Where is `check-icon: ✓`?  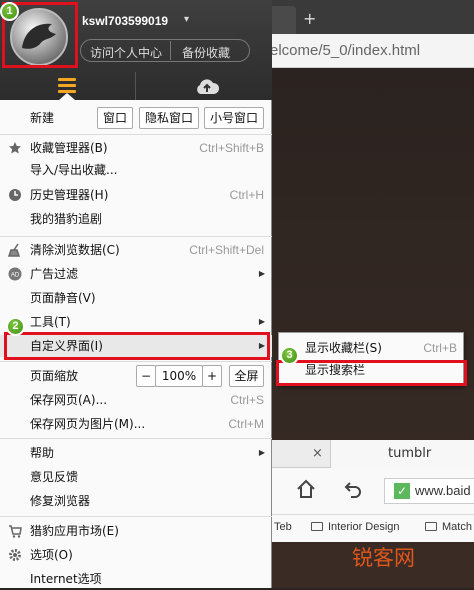
check-icon: ✓ is located at coordinates (402, 491).